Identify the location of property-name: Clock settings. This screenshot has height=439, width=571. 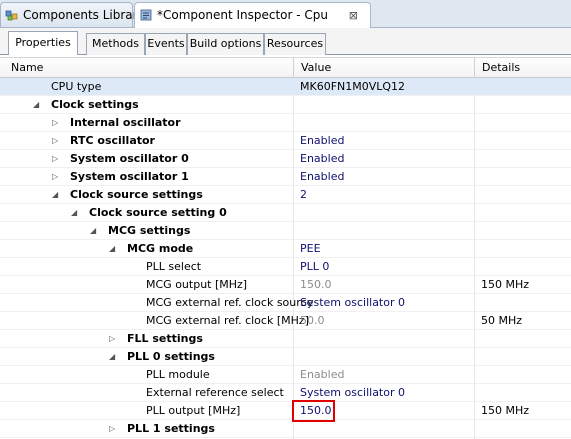
(95, 104).